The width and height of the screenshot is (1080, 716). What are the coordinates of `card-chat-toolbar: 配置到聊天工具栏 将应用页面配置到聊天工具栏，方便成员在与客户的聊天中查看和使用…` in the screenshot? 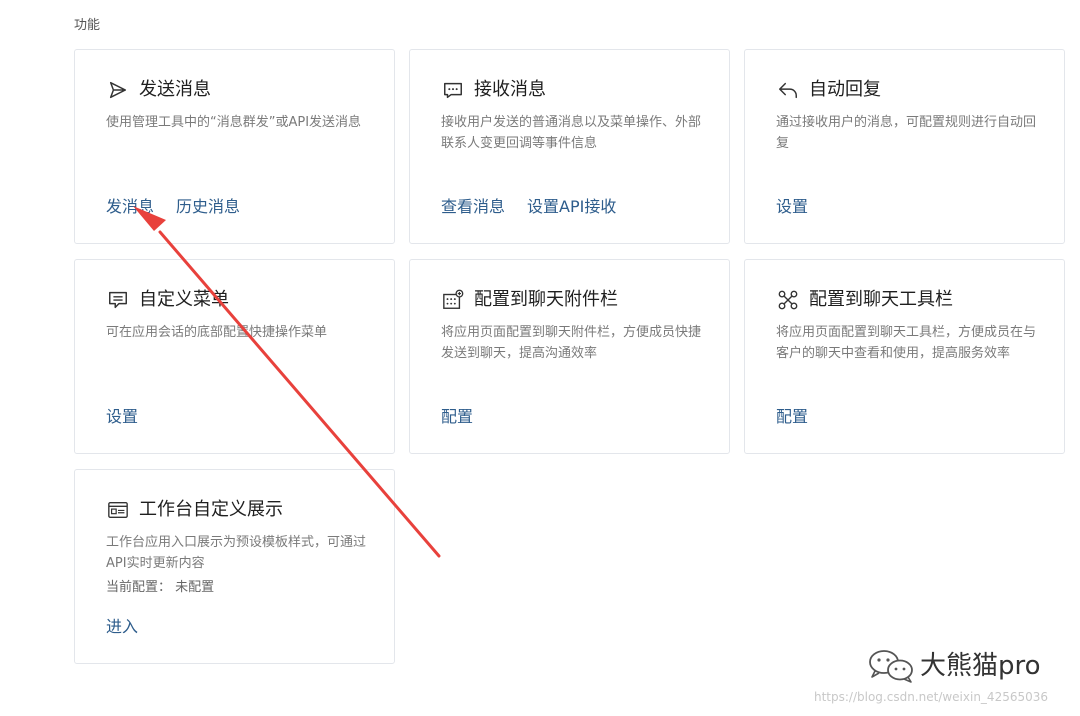 It's located at (904, 356).